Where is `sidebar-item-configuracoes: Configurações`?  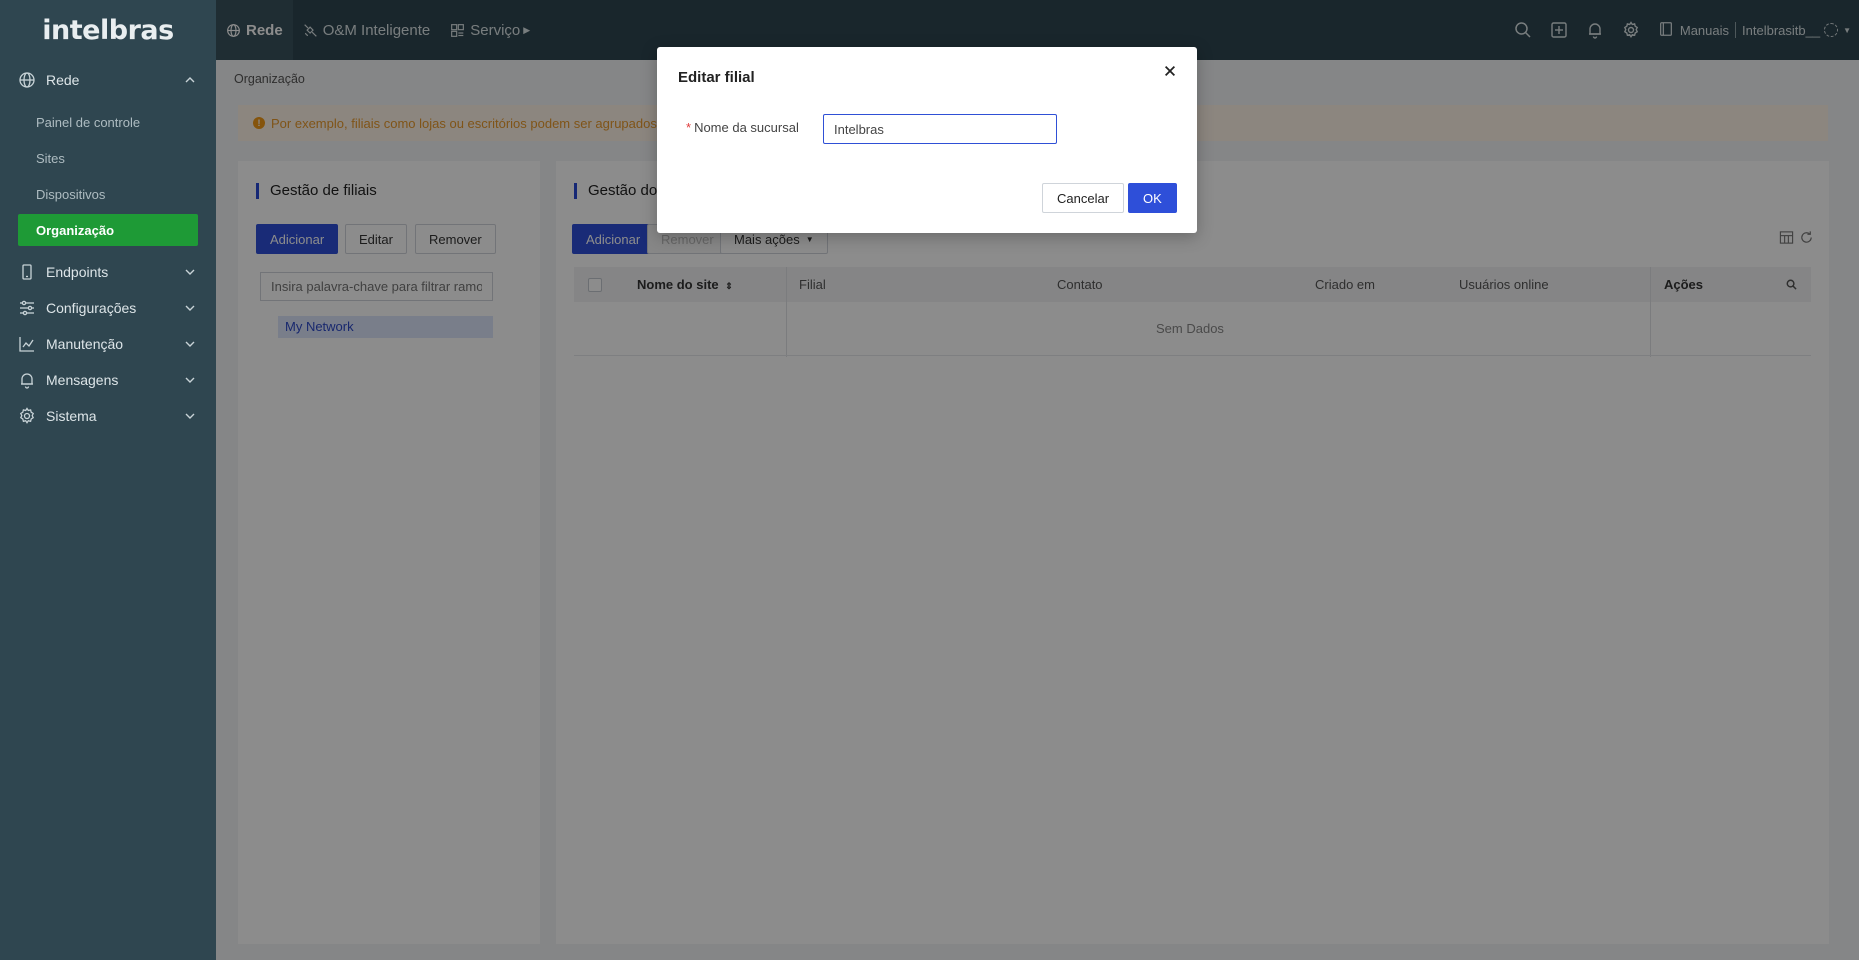 sidebar-item-configuracoes: Configurações is located at coordinates (108, 308).